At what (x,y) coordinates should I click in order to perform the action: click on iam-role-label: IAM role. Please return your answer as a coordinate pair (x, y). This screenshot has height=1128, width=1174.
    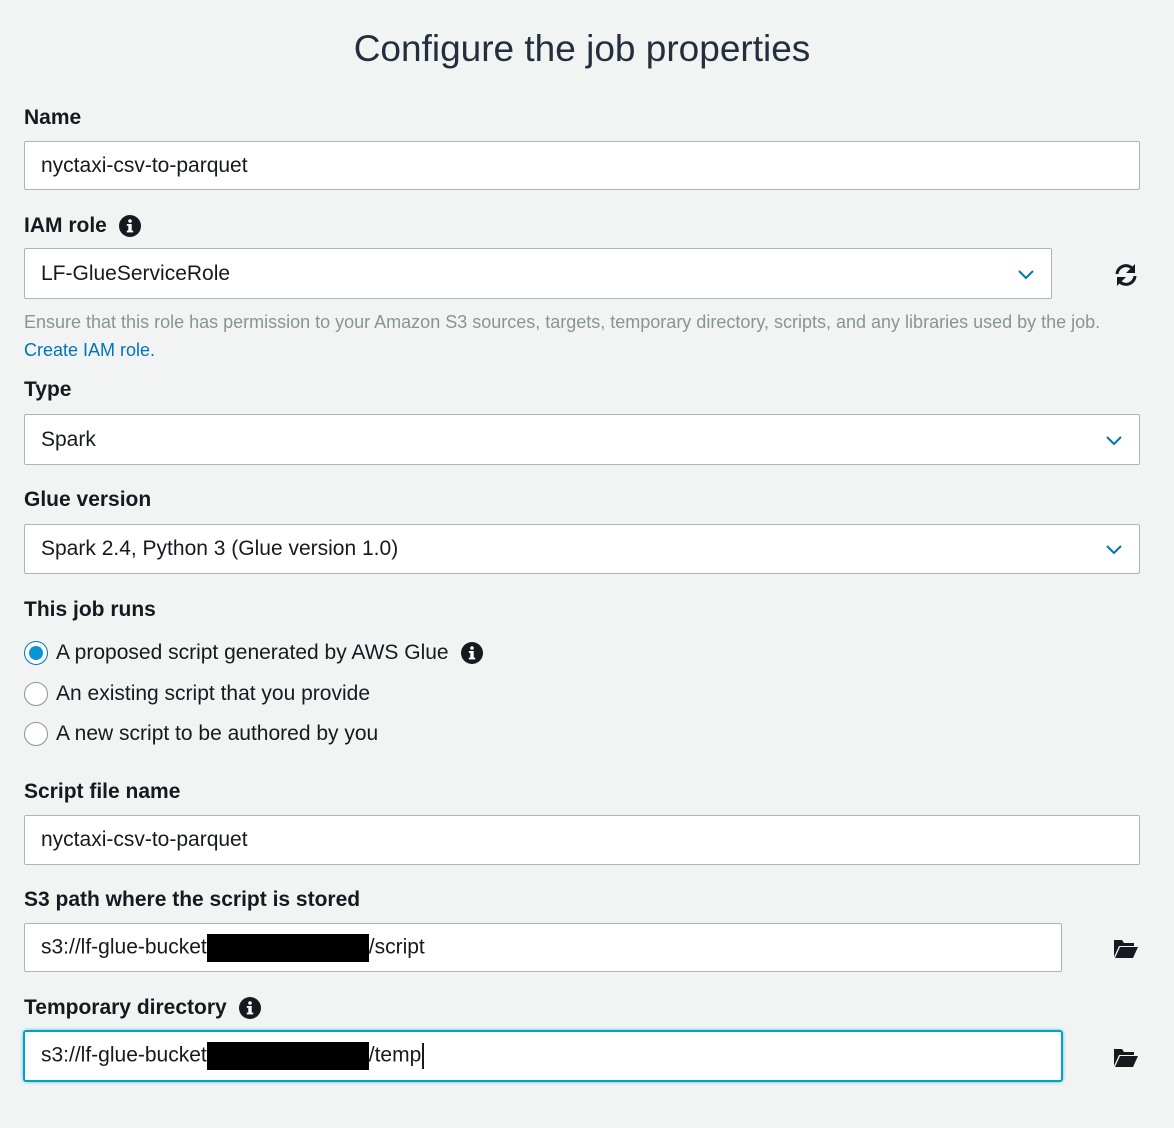
    Looking at the image, I should click on (82, 226).